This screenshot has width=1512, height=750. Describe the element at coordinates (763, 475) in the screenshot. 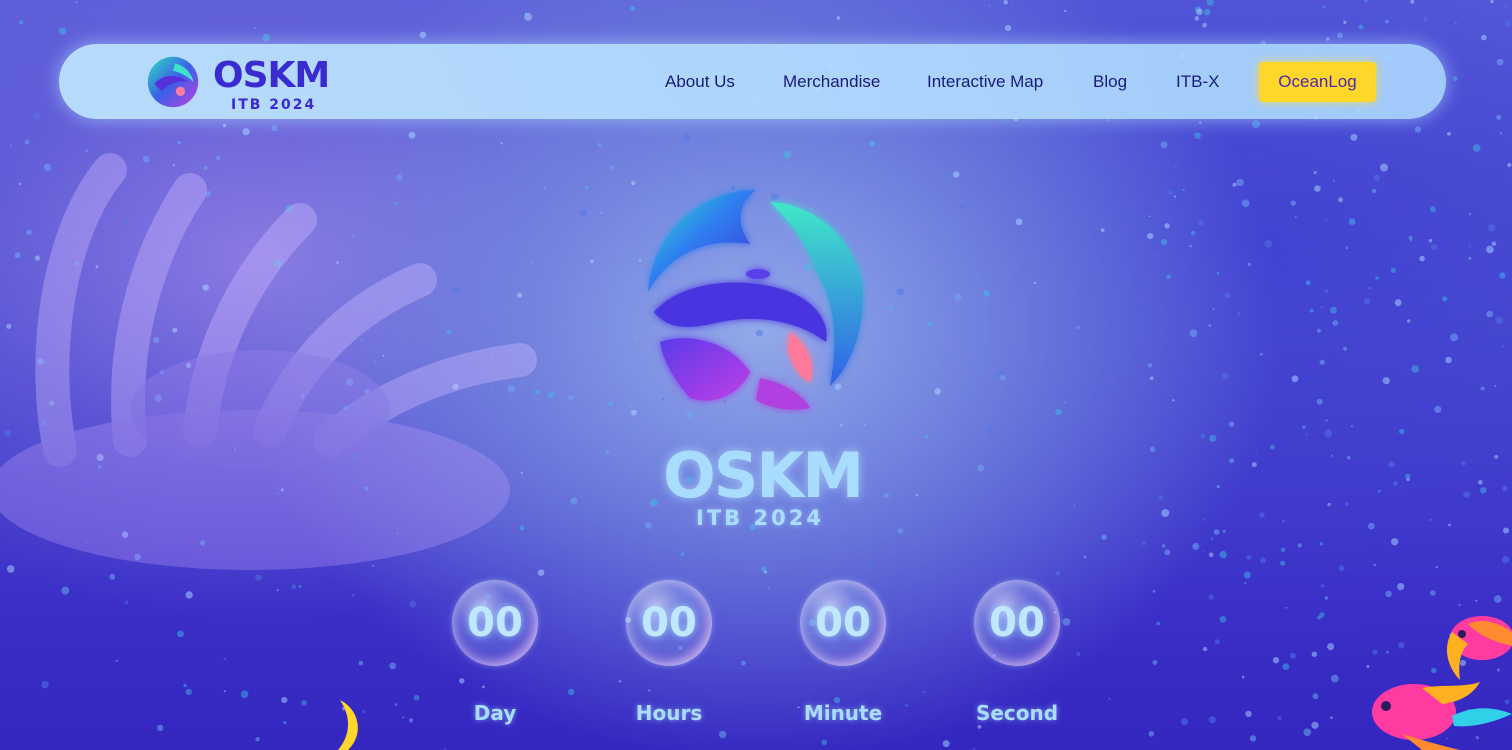

I see `hero-wordmark: OSKM` at that location.